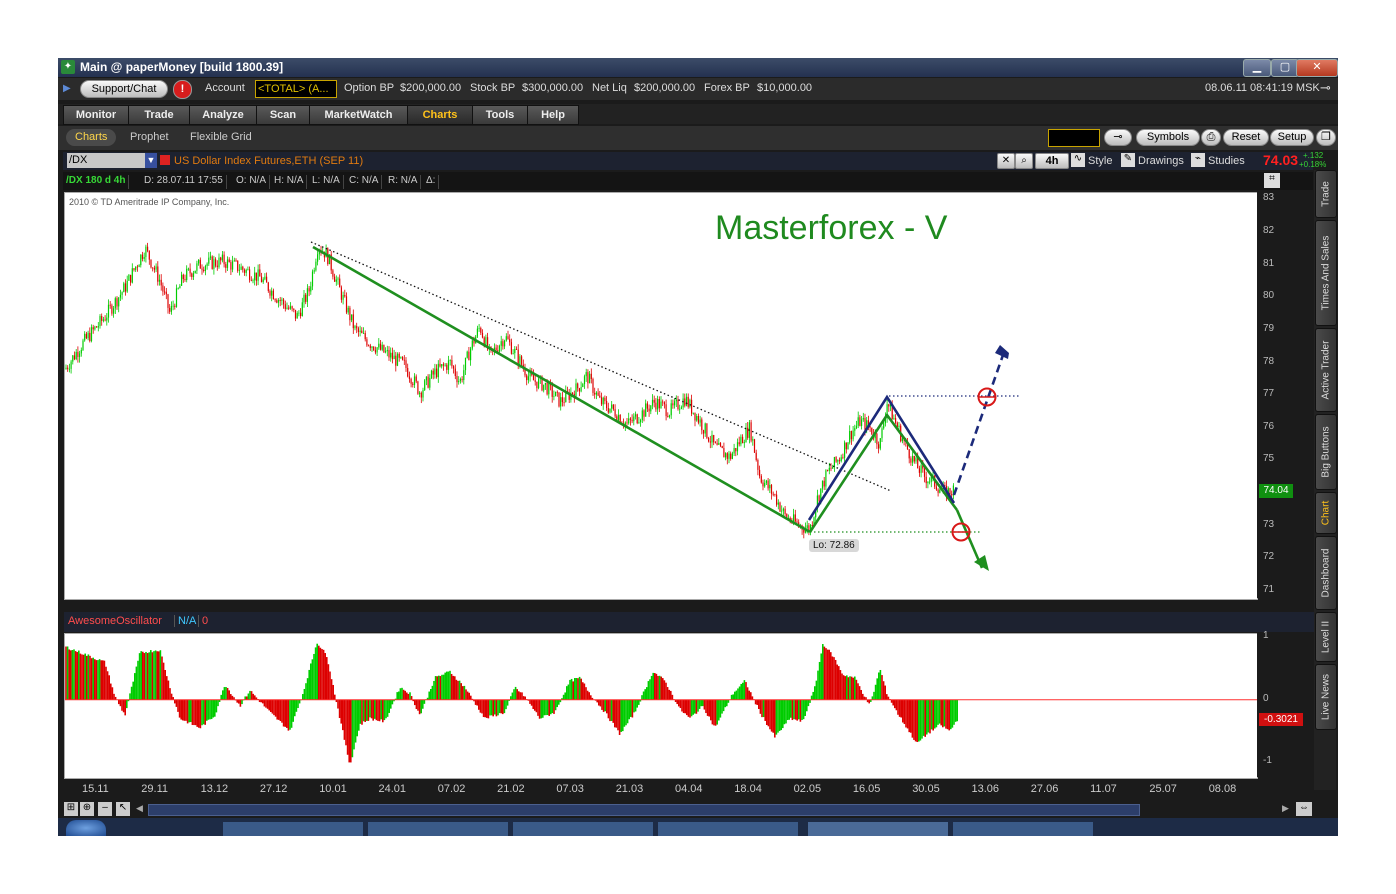  What do you see at coordinates (1024, 161) in the screenshot?
I see `zoom-icon: ⌕` at bounding box center [1024, 161].